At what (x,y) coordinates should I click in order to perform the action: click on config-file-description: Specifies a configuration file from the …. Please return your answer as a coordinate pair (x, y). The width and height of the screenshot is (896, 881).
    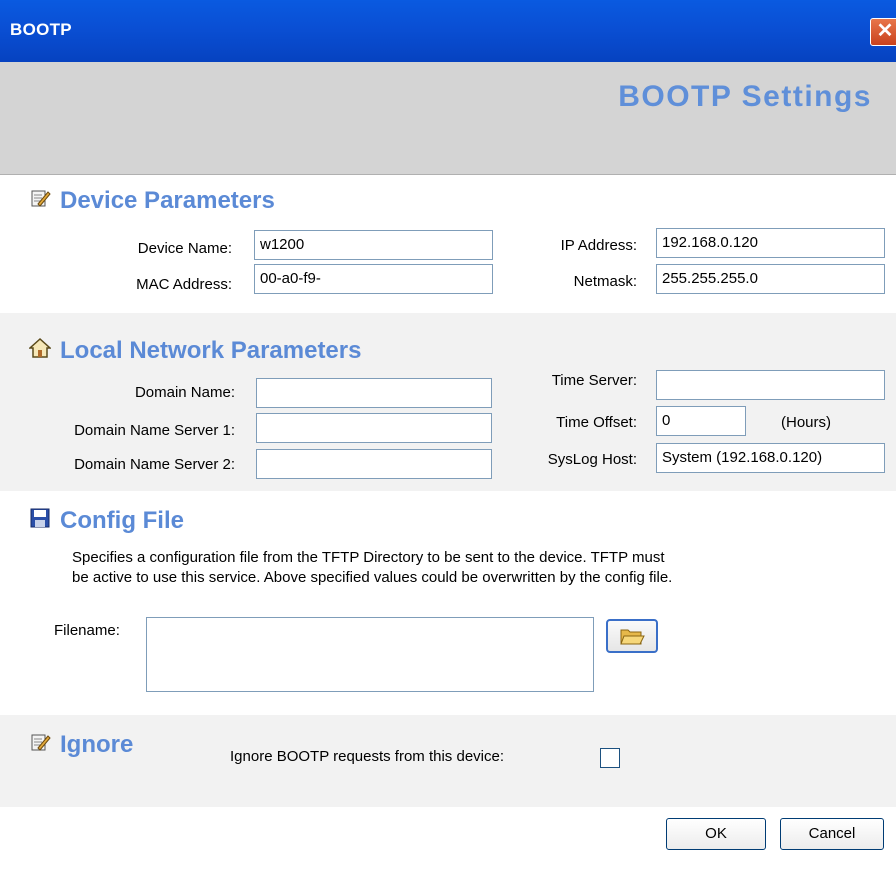
    Looking at the image, I should click on (452, 568).